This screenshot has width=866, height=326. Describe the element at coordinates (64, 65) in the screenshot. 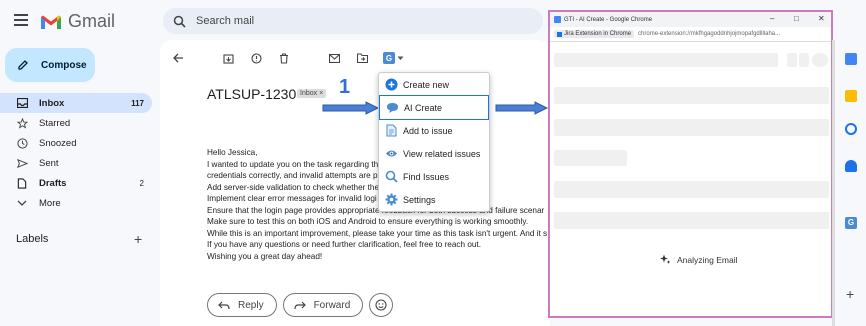

I see `compose-label: Compose` at that location.